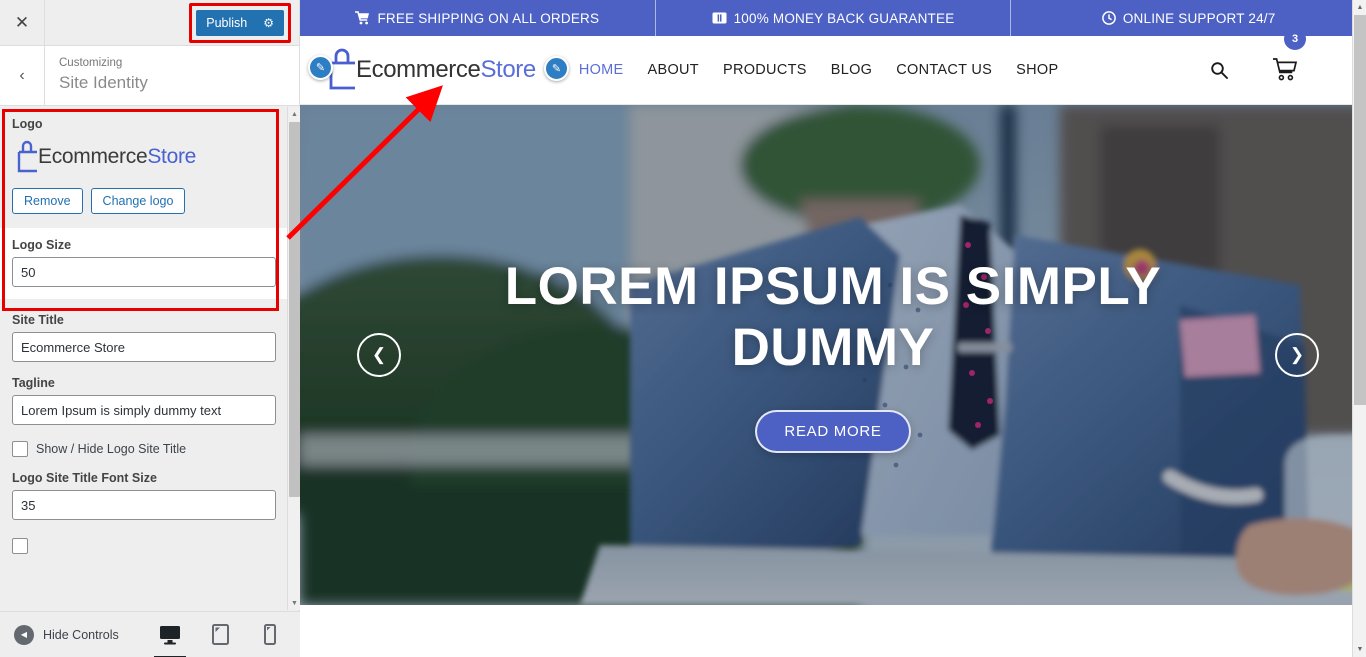  What do you see at coordinates (719, 18) in the screenshot?
I see `money-back-icon` at bounding box center [719, 18].